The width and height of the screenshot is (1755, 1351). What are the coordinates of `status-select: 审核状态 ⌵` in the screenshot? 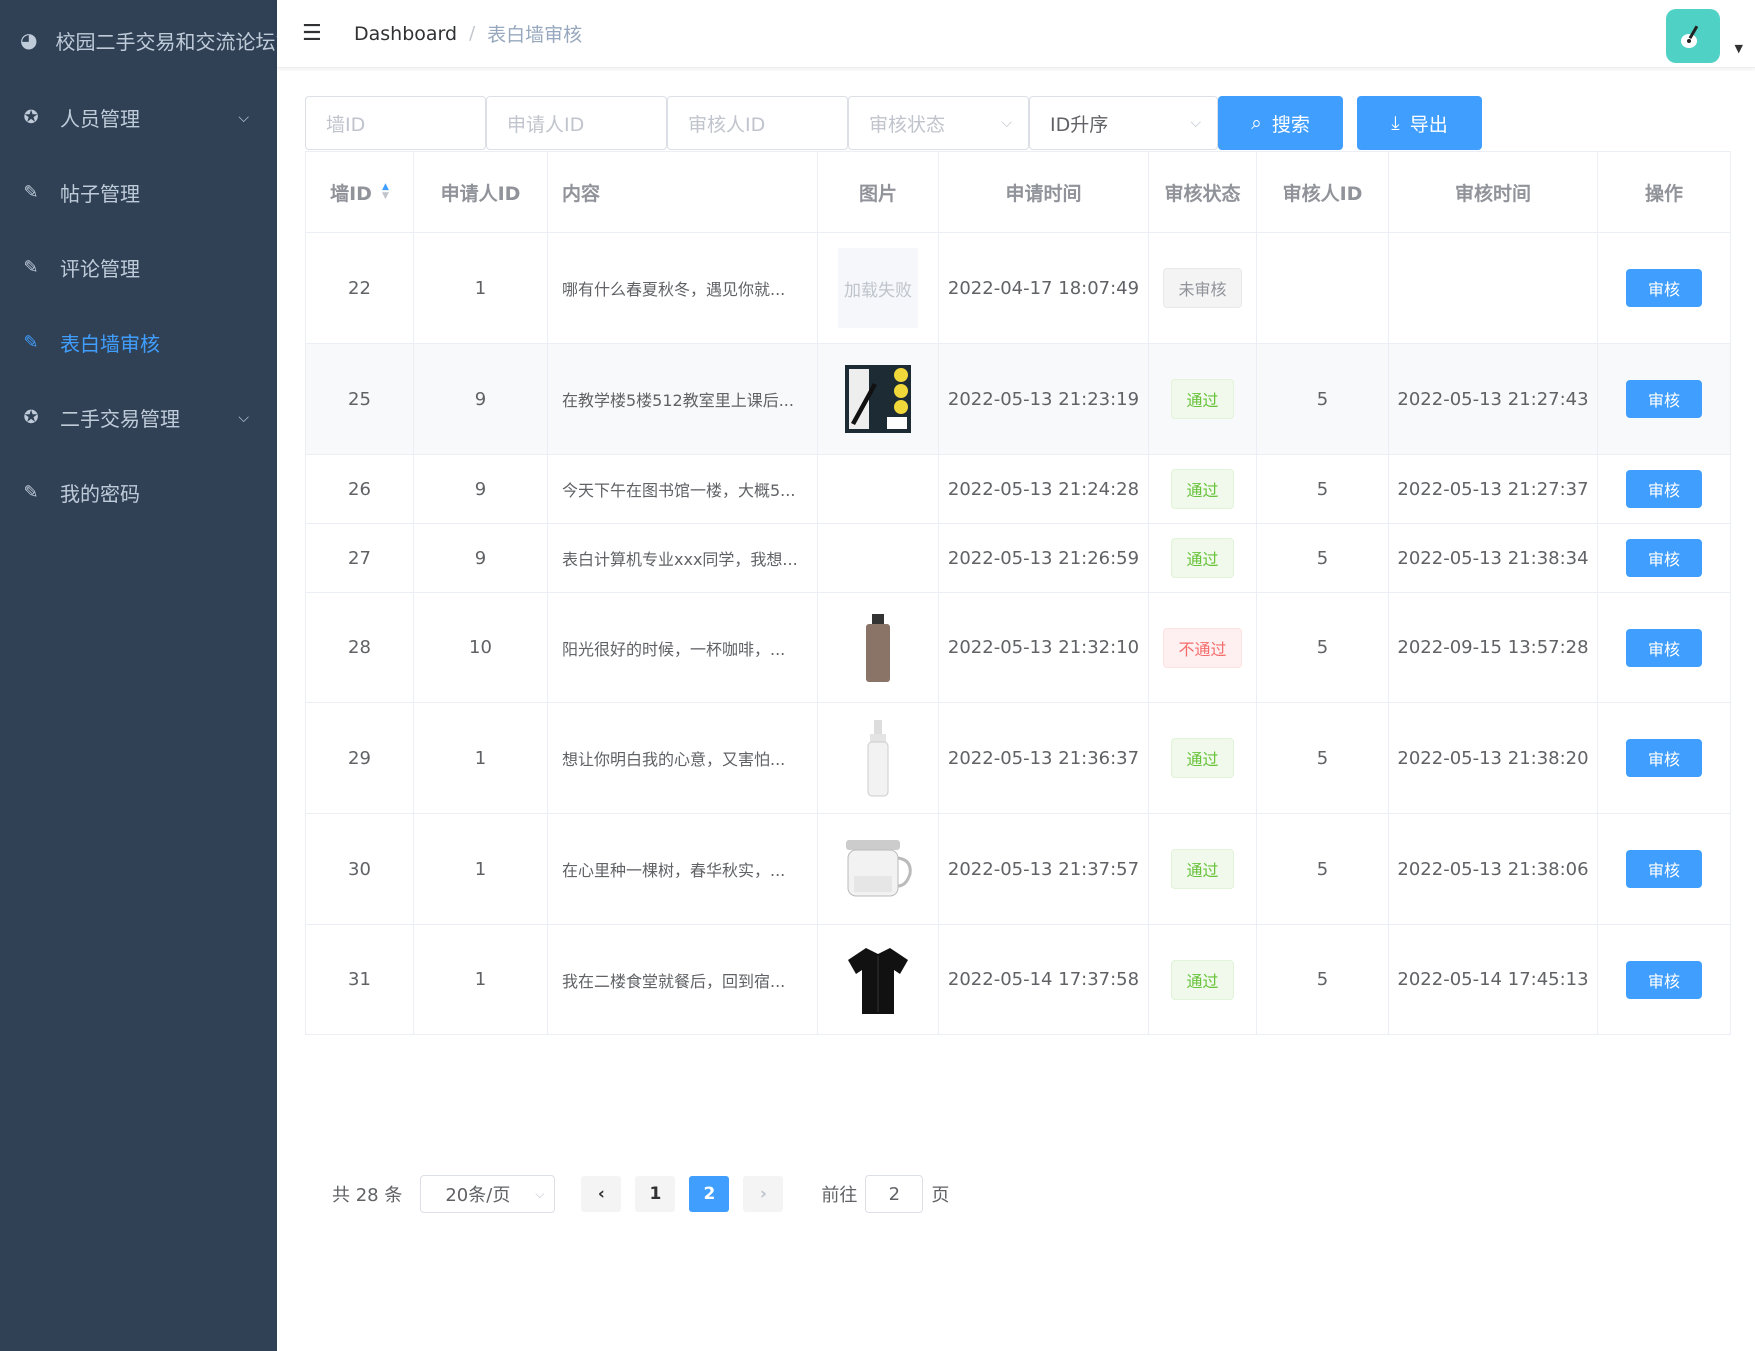 It's located at (938, 123).